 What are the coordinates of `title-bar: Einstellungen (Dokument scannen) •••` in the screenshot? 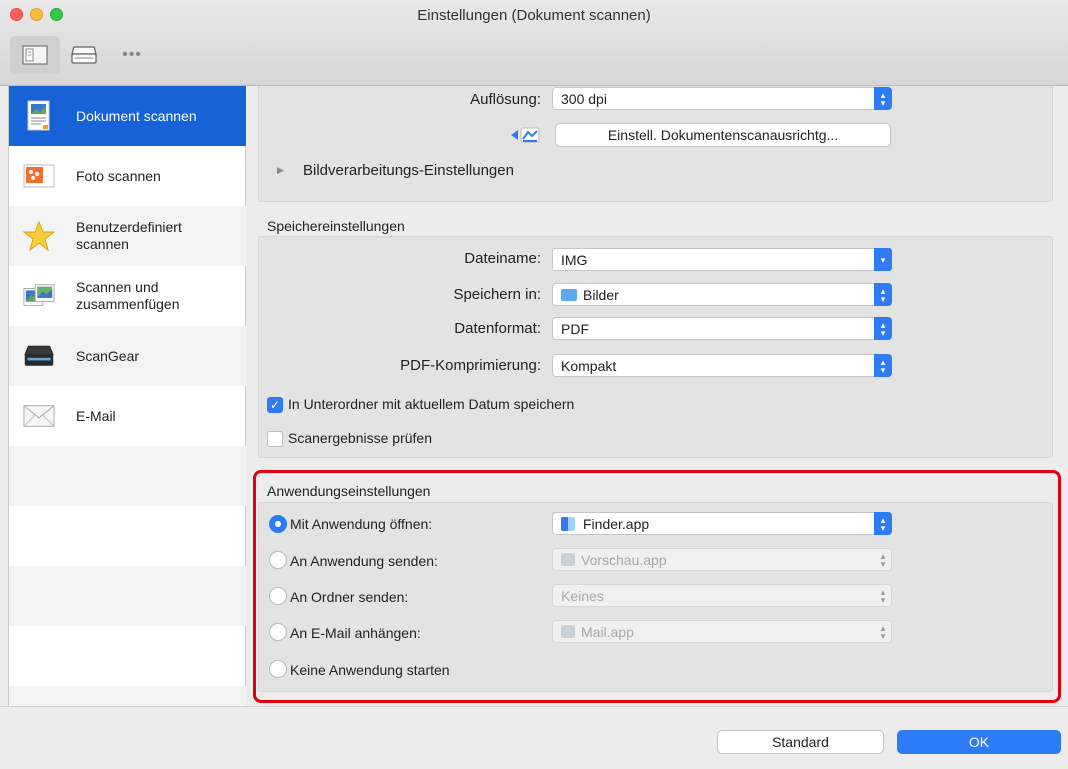 It's located at (534, 43).